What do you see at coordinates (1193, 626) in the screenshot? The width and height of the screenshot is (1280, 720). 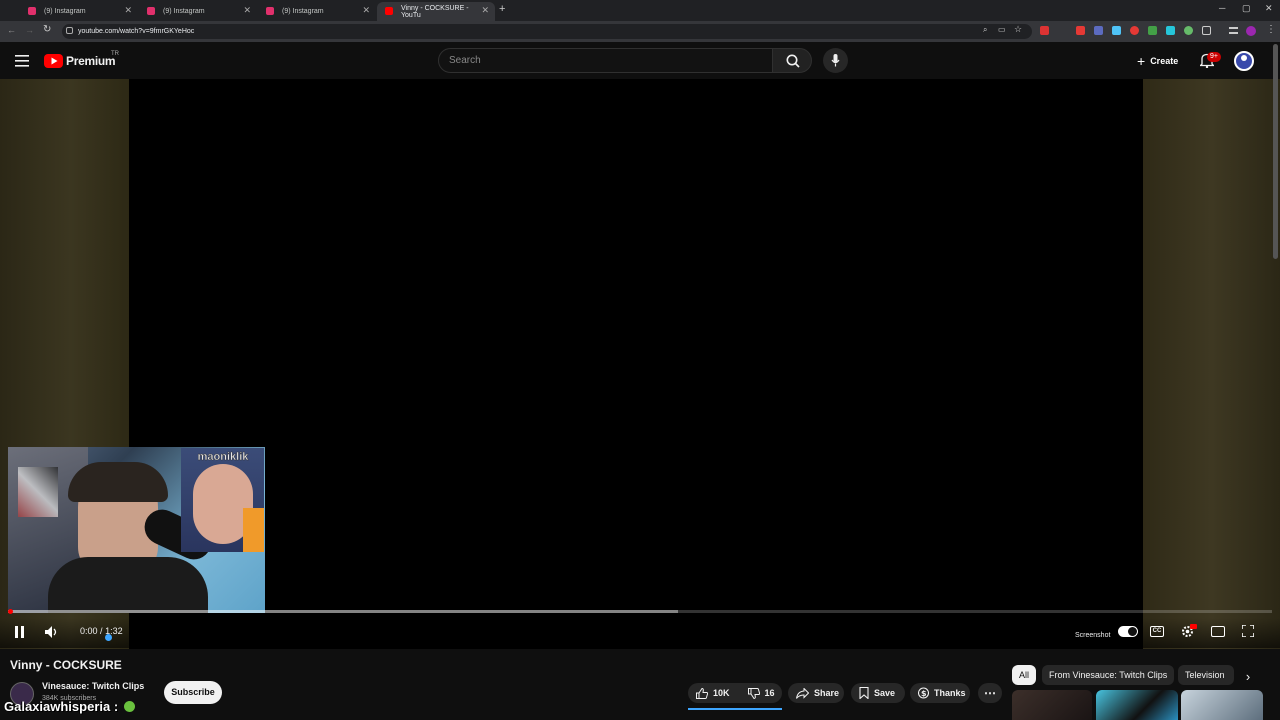 I see `hd-badge` at bounding box center [1193, 626].